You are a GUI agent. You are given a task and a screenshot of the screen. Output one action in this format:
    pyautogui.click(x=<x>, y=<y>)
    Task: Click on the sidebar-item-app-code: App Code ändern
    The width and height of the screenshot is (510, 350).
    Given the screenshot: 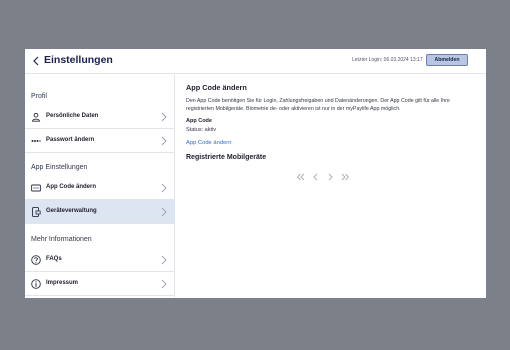 What is the action you would take?
    pyautogui.click(x=100, y=188)
    